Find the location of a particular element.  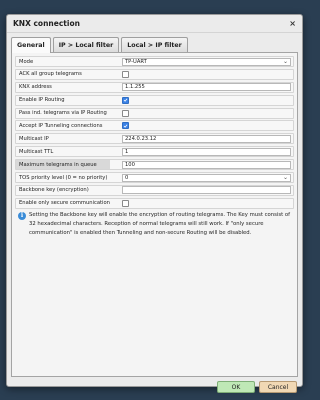

close-icon: × is located at coordinates (292, 23).